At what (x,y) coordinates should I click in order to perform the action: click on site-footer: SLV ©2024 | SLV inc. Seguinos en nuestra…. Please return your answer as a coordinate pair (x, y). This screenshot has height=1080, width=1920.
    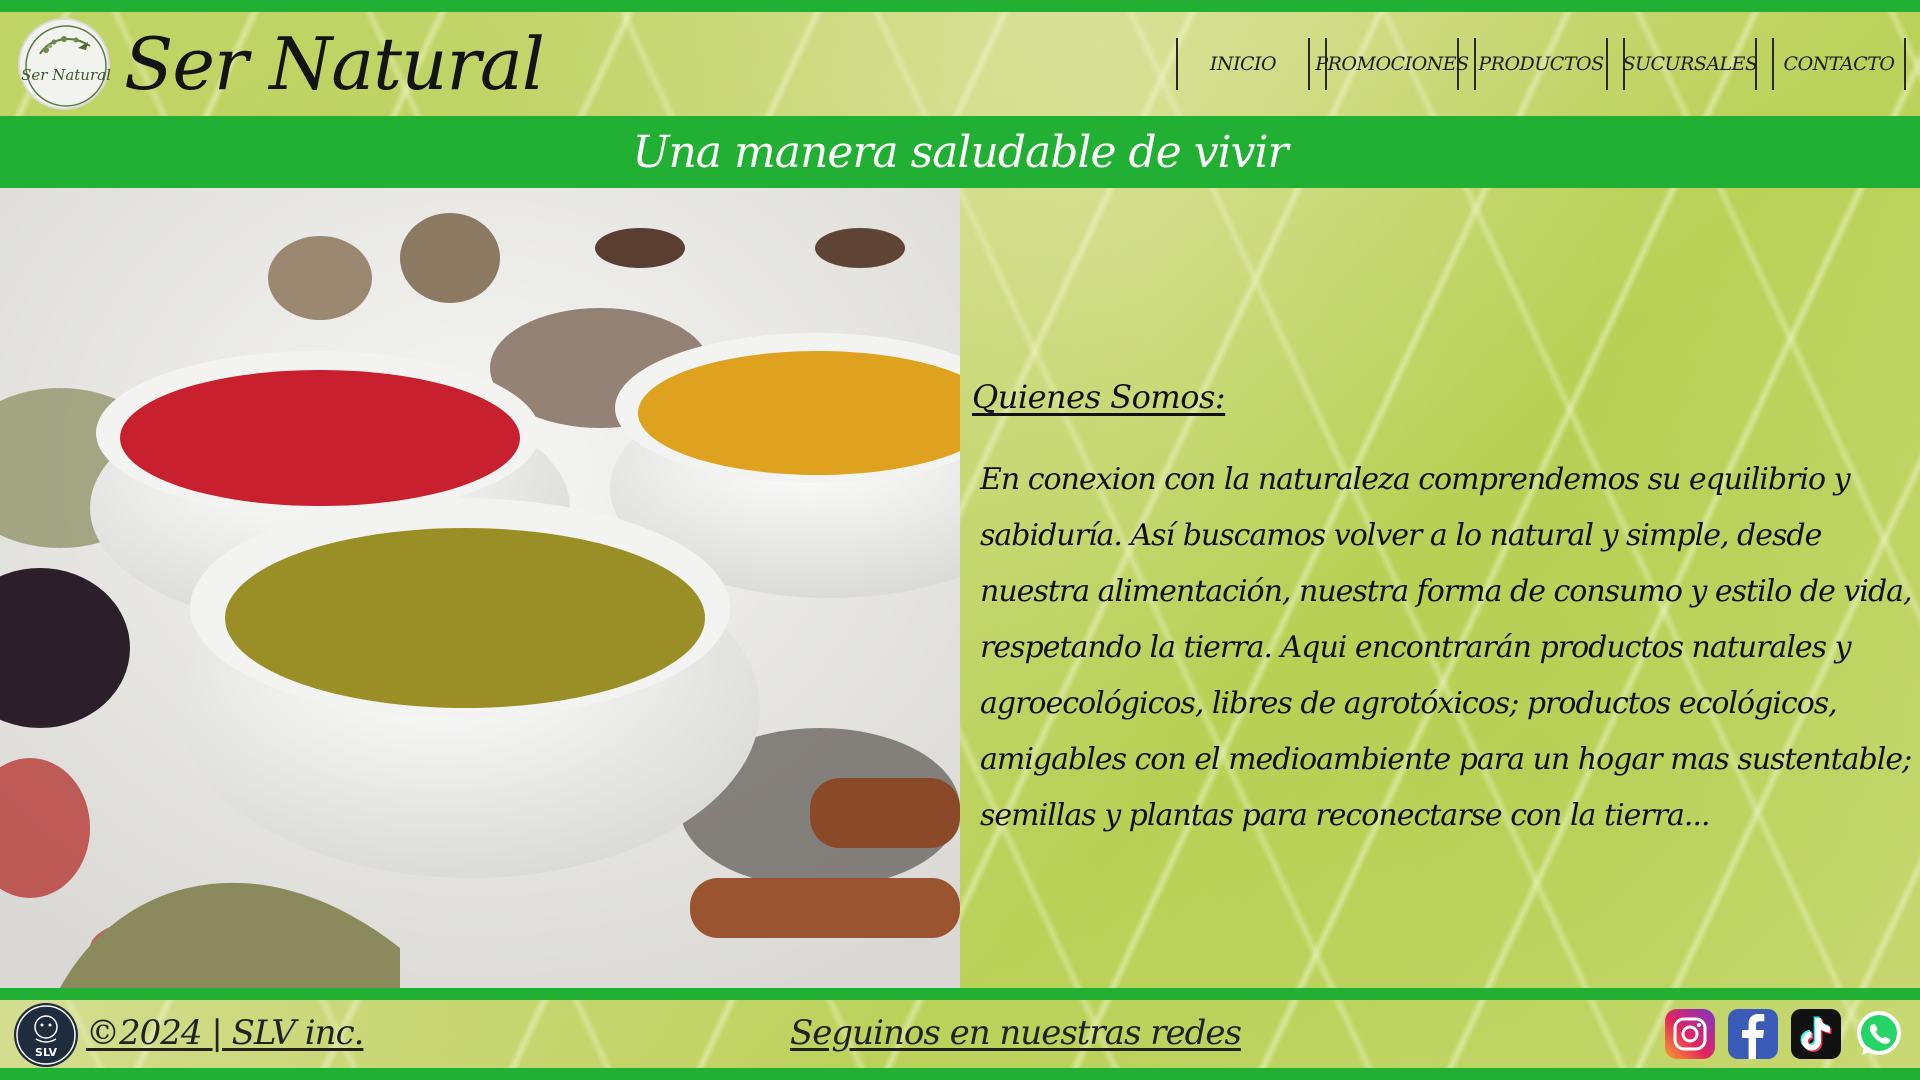
    Looking at the image, I should click on (960, 1034).